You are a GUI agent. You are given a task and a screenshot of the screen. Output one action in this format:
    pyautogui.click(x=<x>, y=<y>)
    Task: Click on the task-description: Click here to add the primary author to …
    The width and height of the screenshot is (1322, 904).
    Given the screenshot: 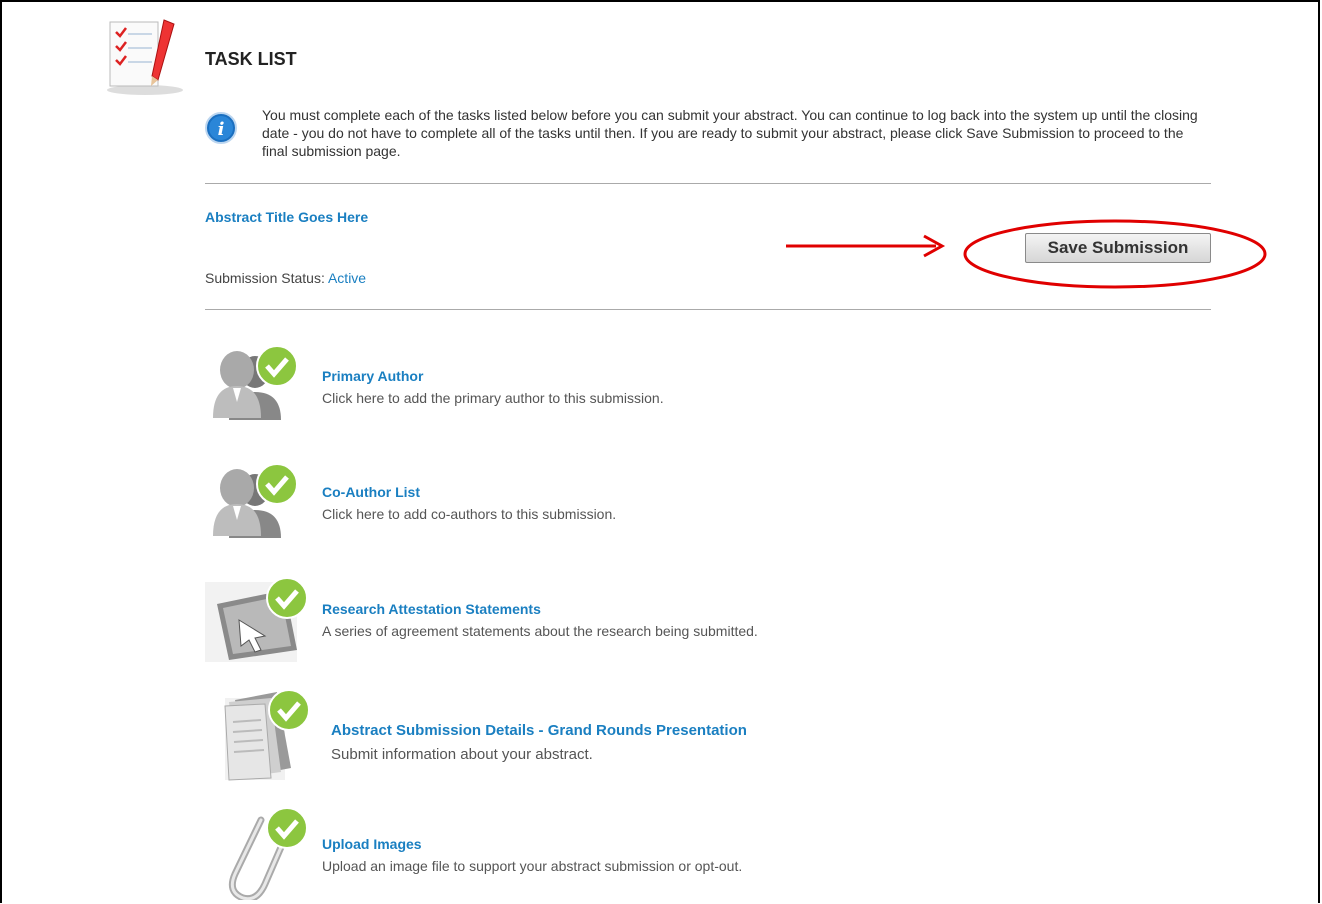 What is the action you would take?
    pyautogui.click(x=493, y=398)
    